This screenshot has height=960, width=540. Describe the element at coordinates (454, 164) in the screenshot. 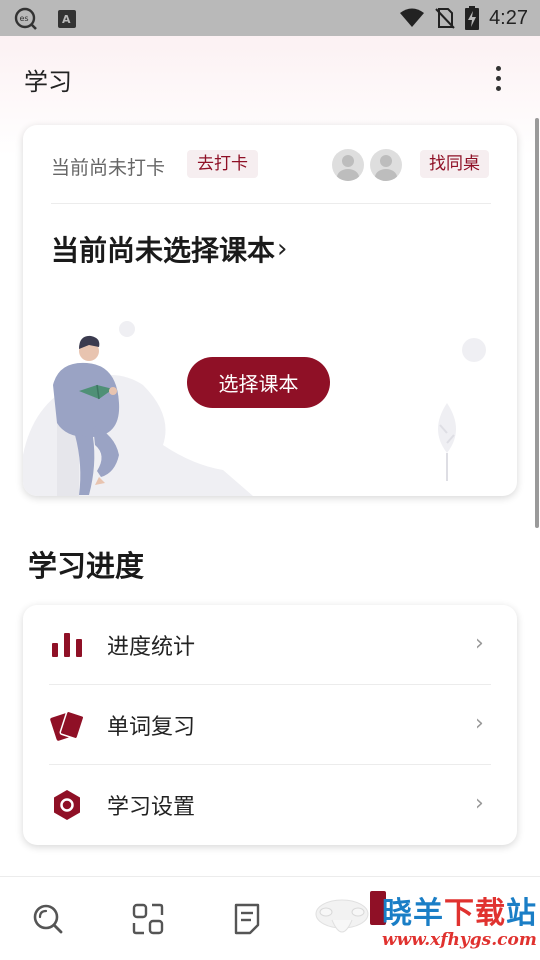

I see `find-deskmate-button: 找同桌` at that location.